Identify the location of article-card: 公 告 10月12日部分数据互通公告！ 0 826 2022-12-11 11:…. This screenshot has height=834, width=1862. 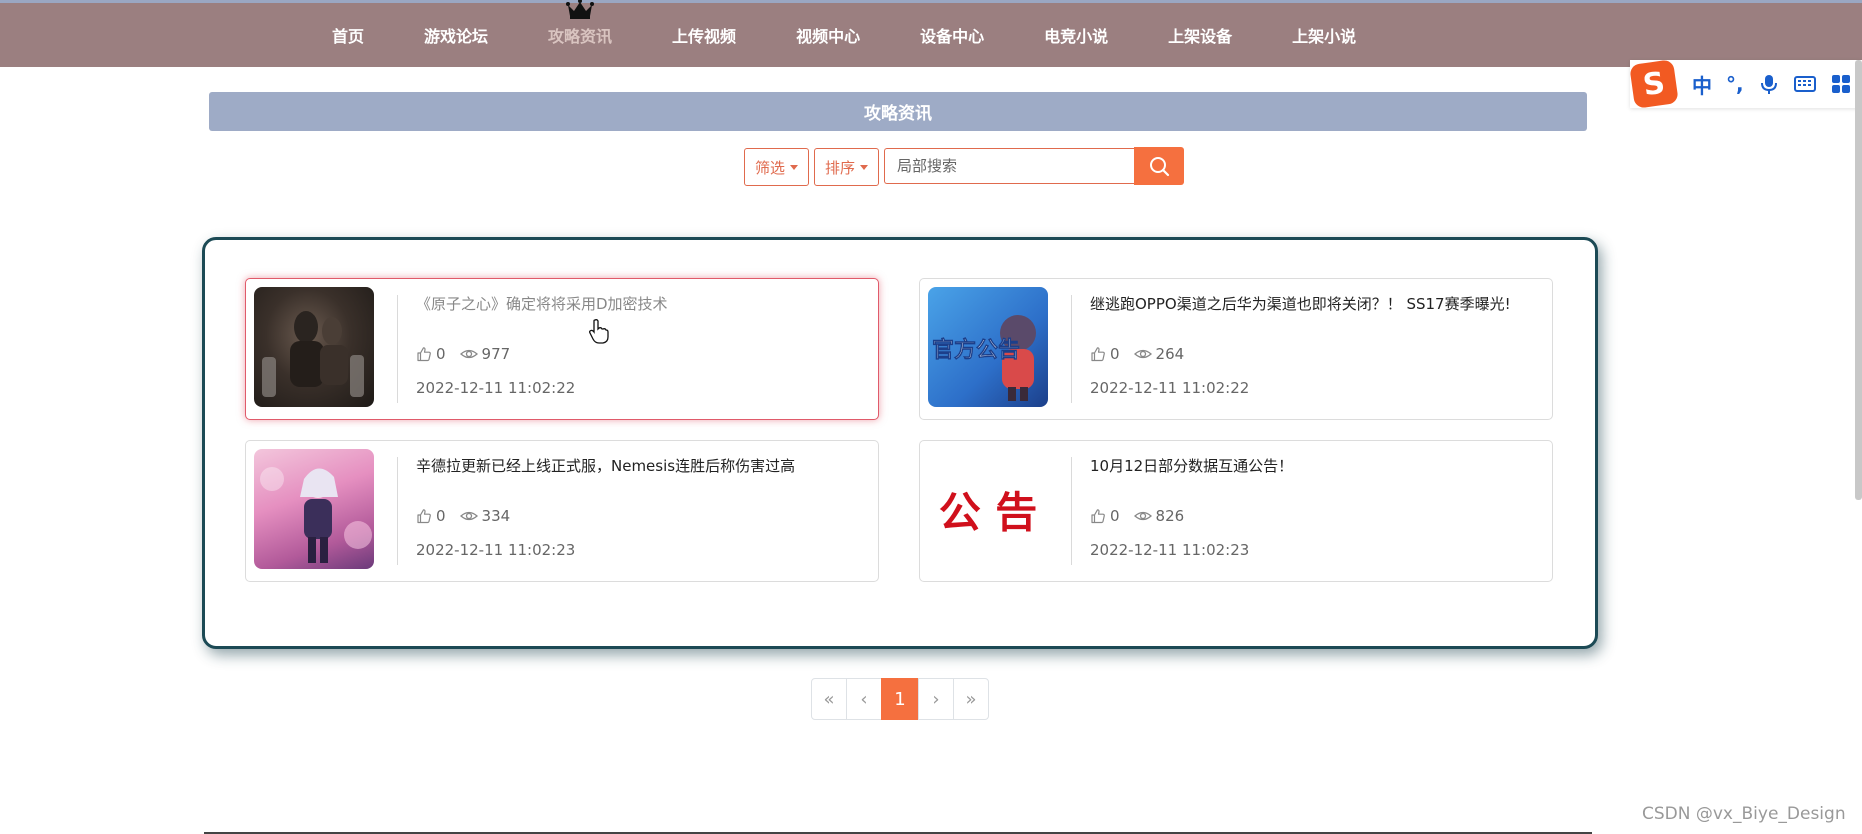
(1236, 511).